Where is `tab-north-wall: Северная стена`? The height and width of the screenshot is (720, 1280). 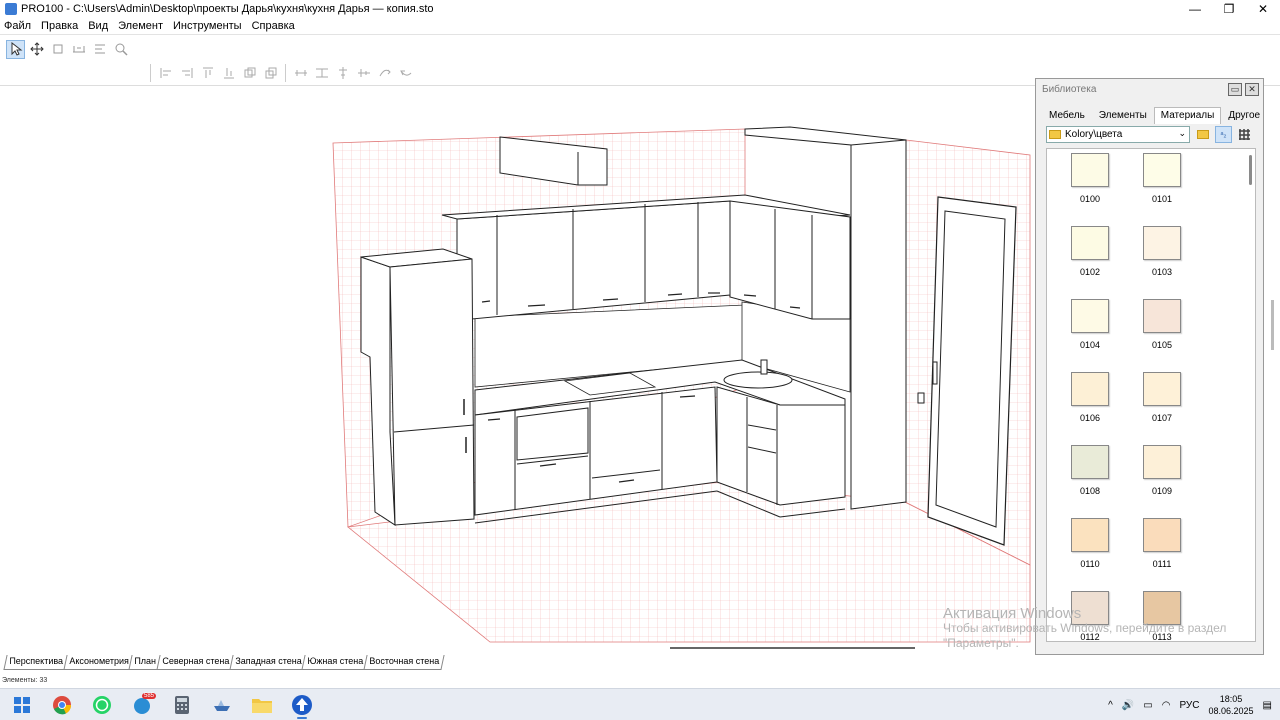
tab-north-wall: Северная стена is located at coordinates (195, 662).